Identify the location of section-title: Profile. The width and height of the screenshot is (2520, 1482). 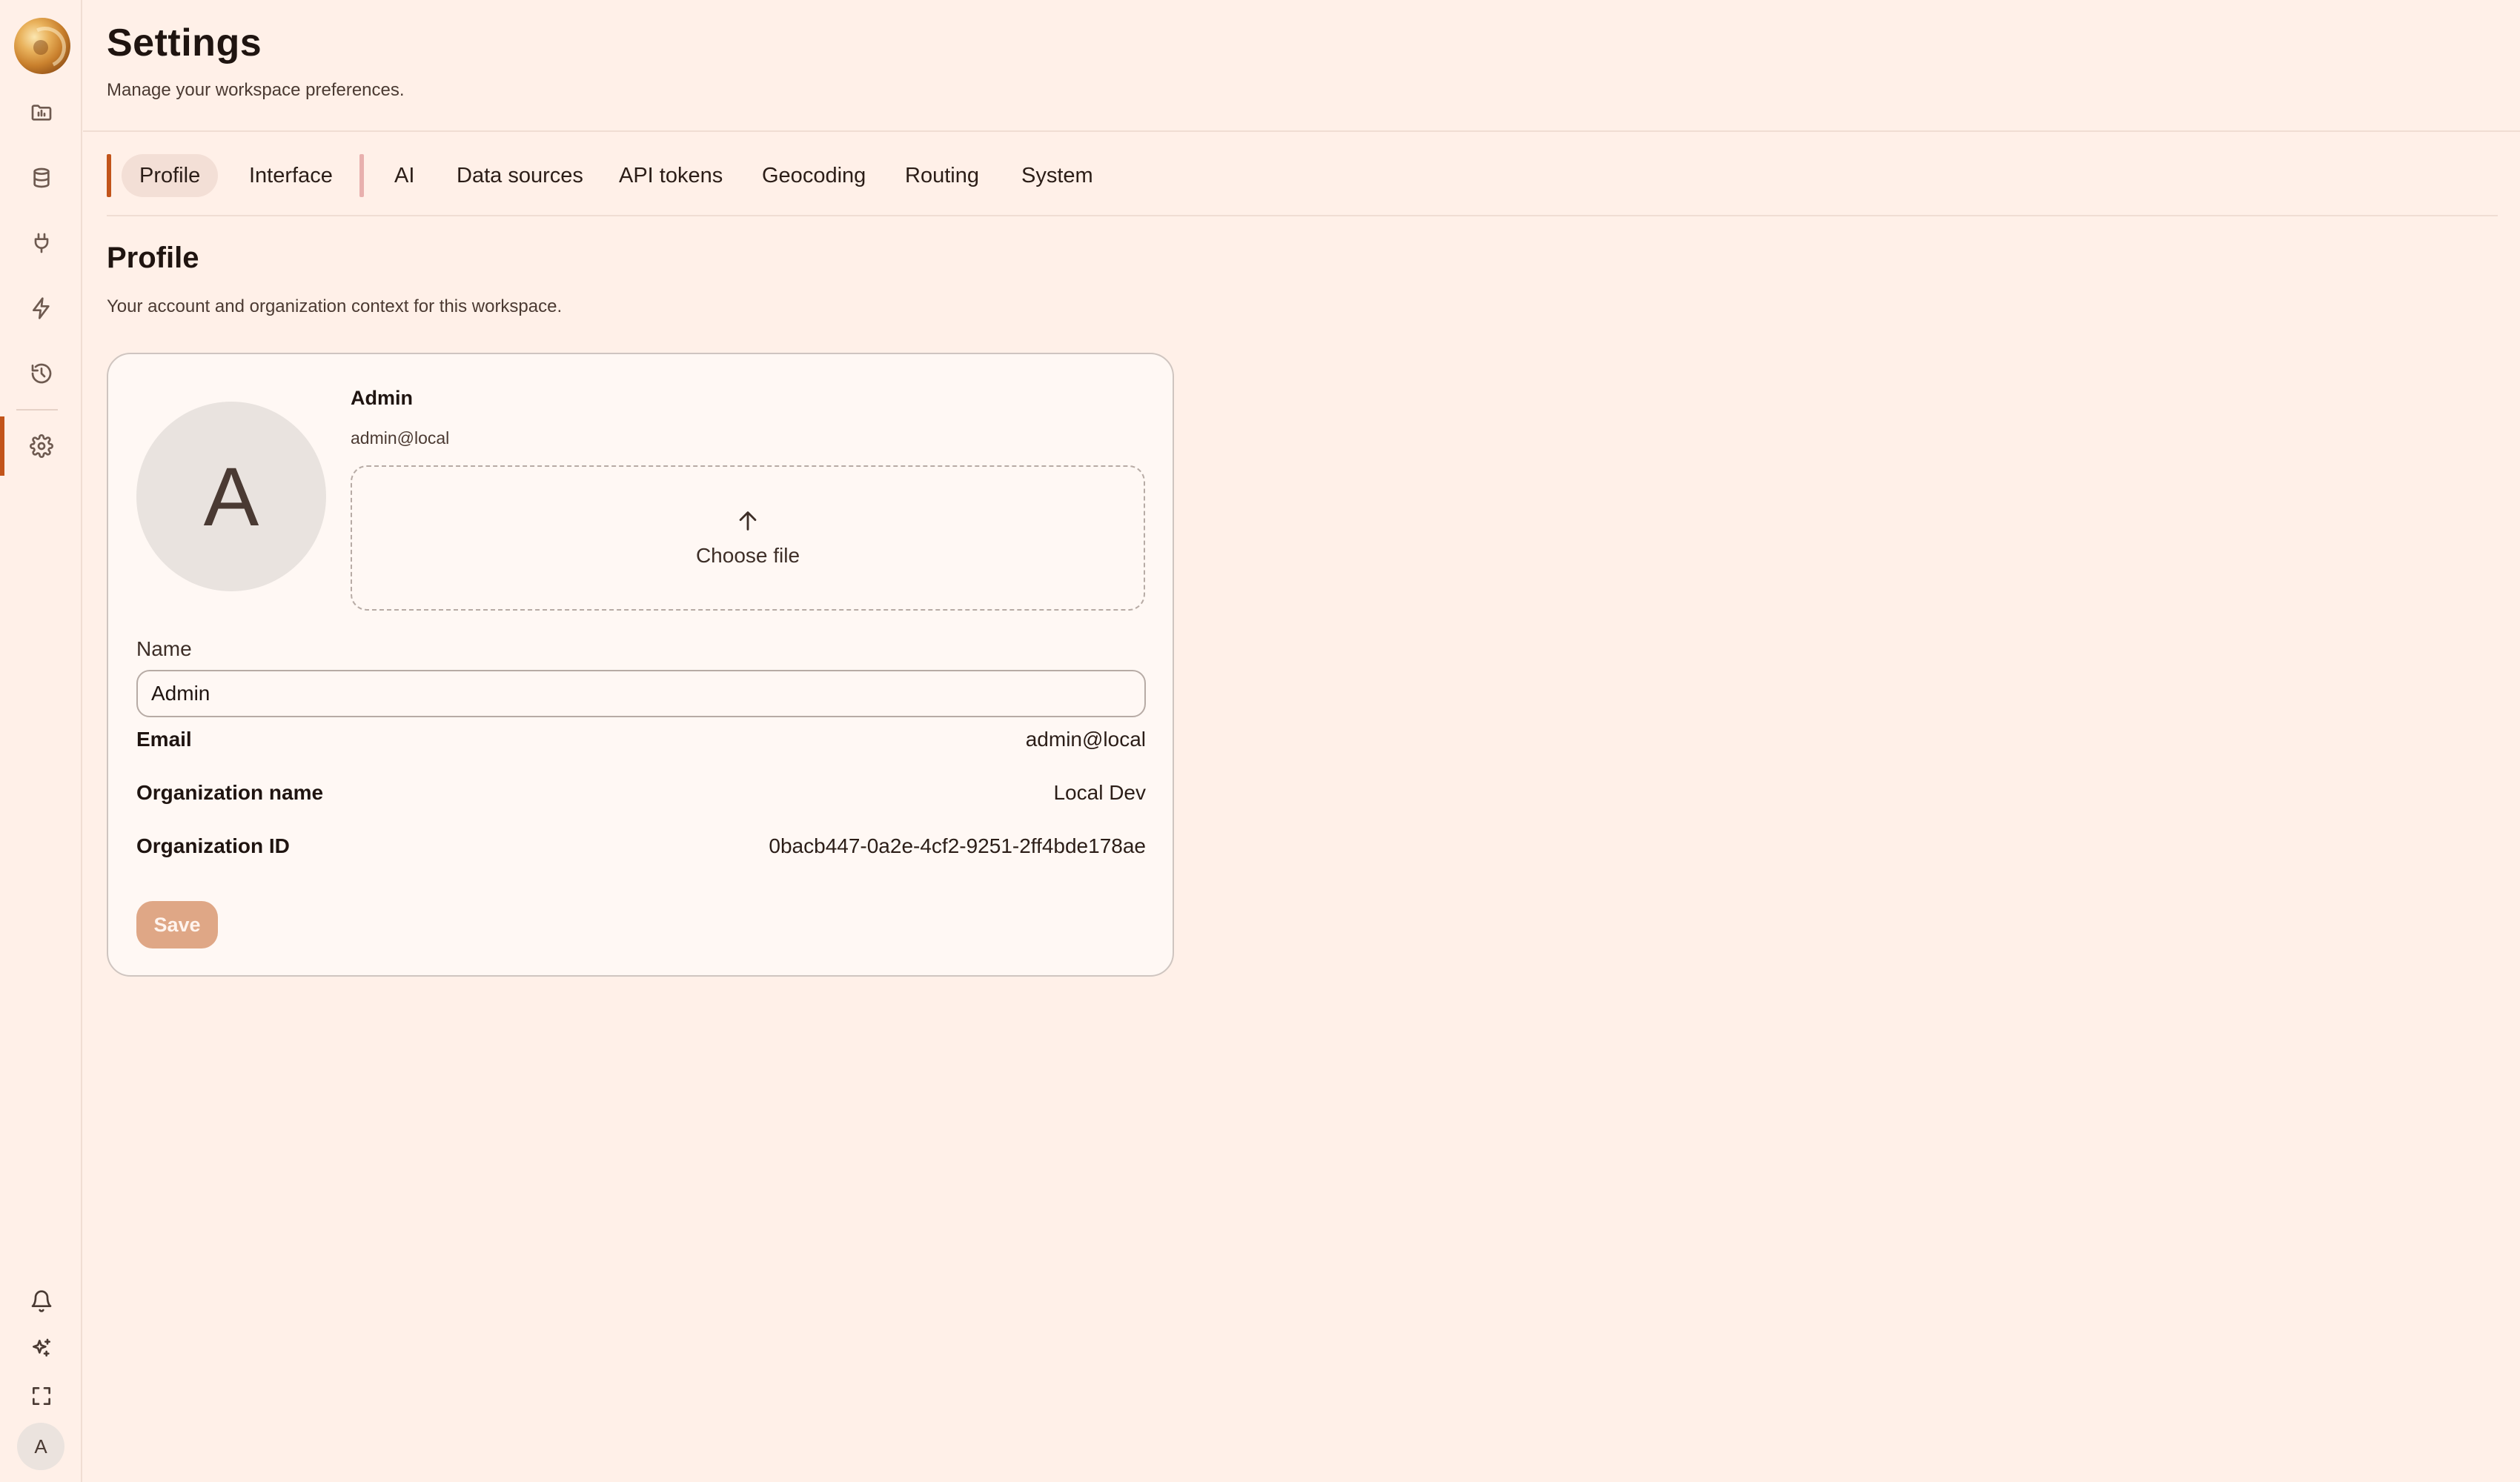
(153, 258).